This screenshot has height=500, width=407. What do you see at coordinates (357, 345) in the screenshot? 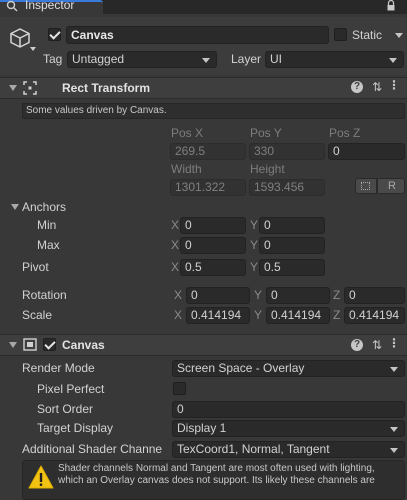
I see `canvas-help-icon: ?` at bounding box center [357, 345].